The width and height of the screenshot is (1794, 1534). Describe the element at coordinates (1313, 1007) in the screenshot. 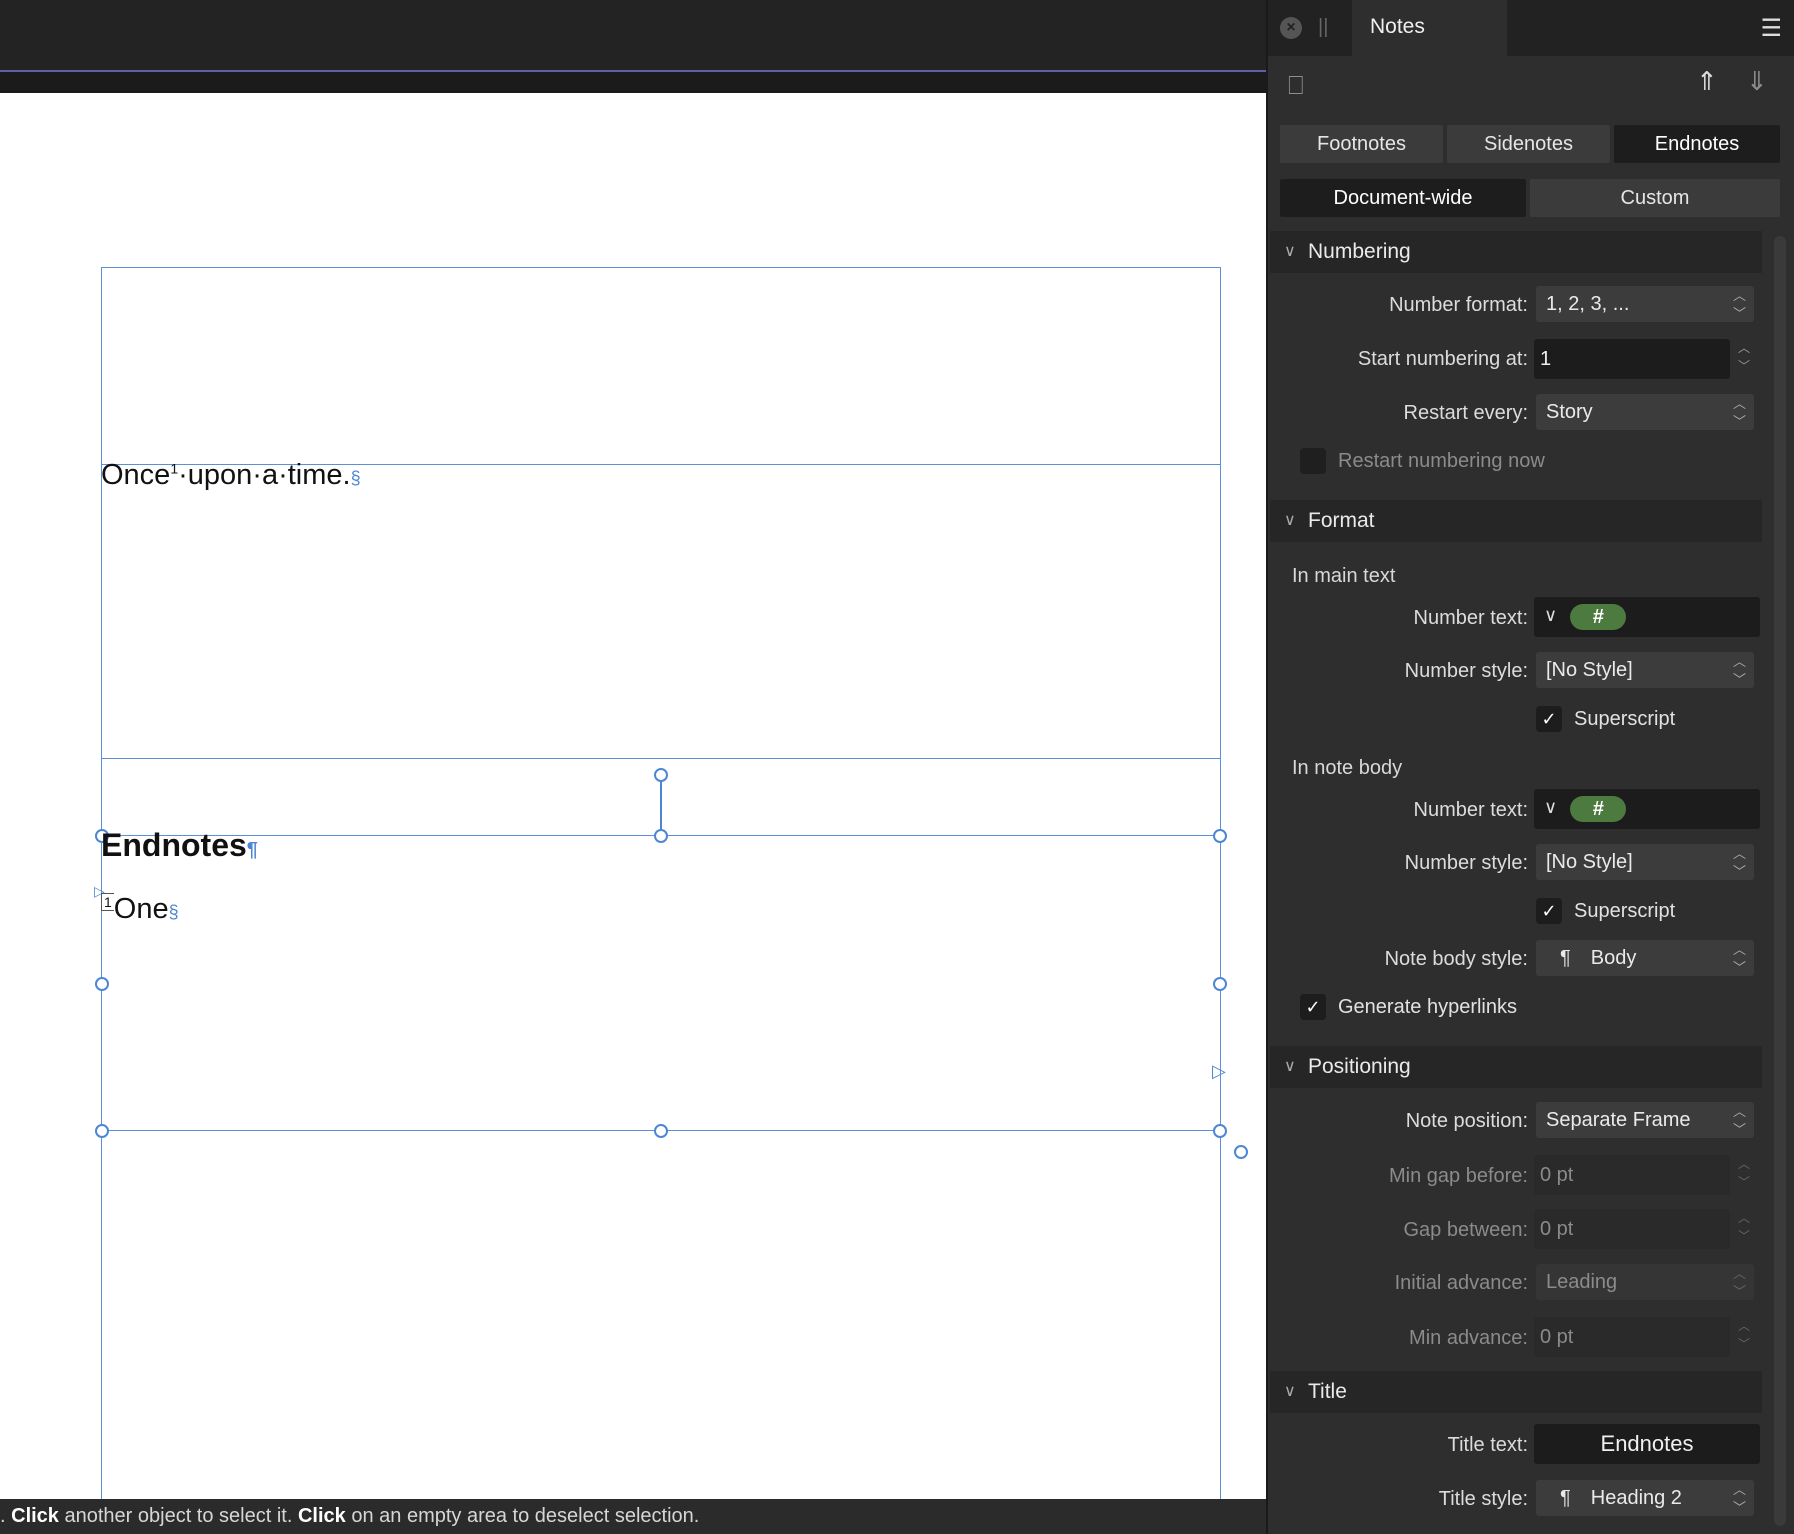

I see `generate-hyperlinks-checkbox: ✓` at that location.